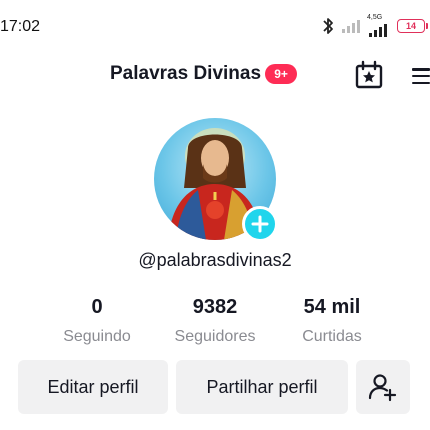 The width and height of the screenshot is (430, 430). What do you see at coordinates (20, 26) in the screenshot?
I see `status-time: 17:02` at bounding box center [20, 26].